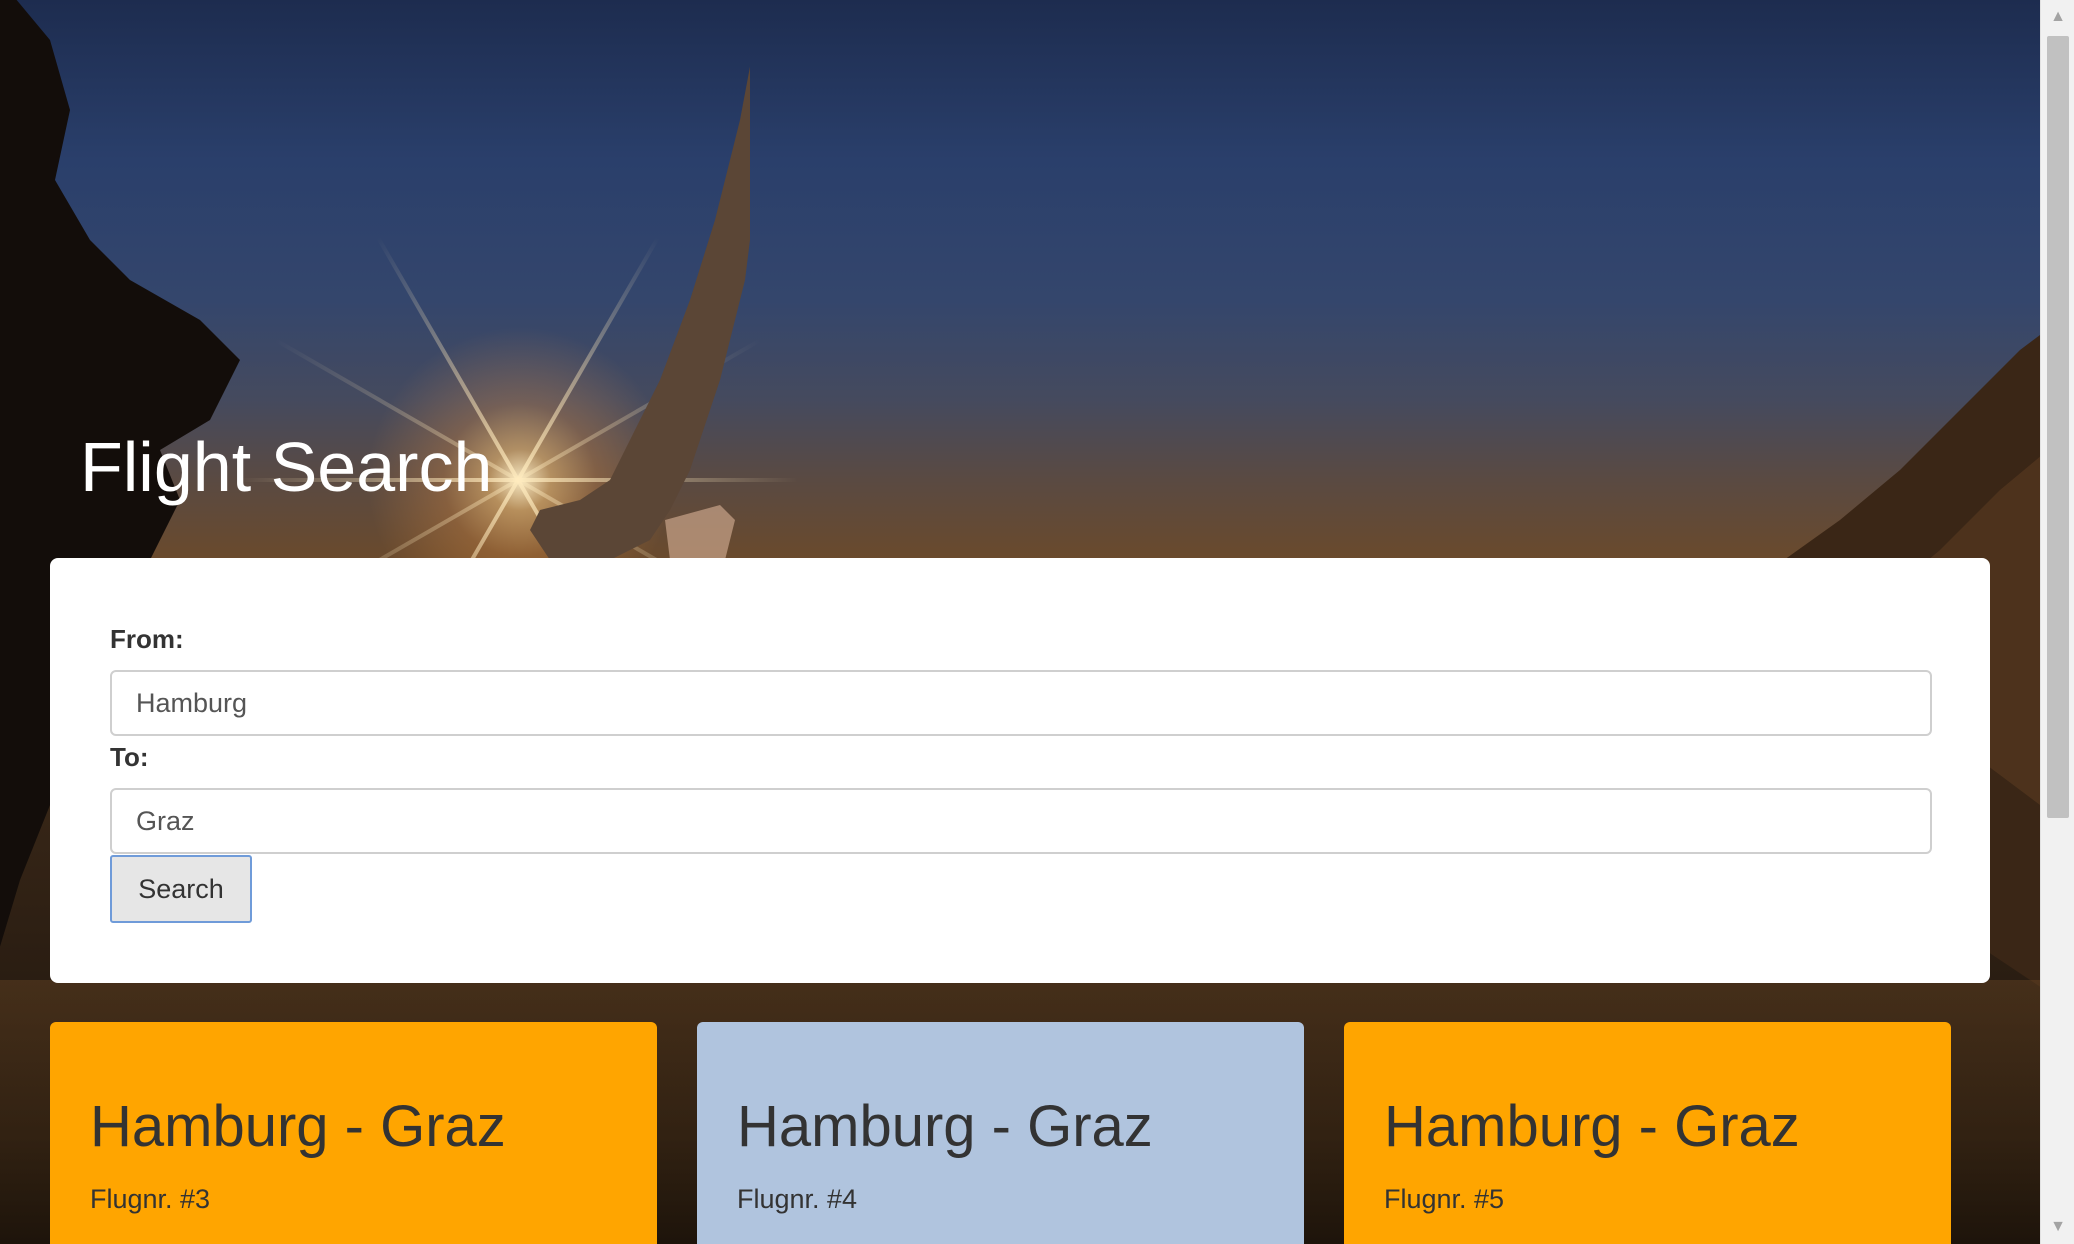 The height and width of the screenshot is (1244, 2074). What do you see at coordinates (150, 1199) in the screenshot?
I see `flight-number: Flugnr. #3` at bounding box center [150, 1199].